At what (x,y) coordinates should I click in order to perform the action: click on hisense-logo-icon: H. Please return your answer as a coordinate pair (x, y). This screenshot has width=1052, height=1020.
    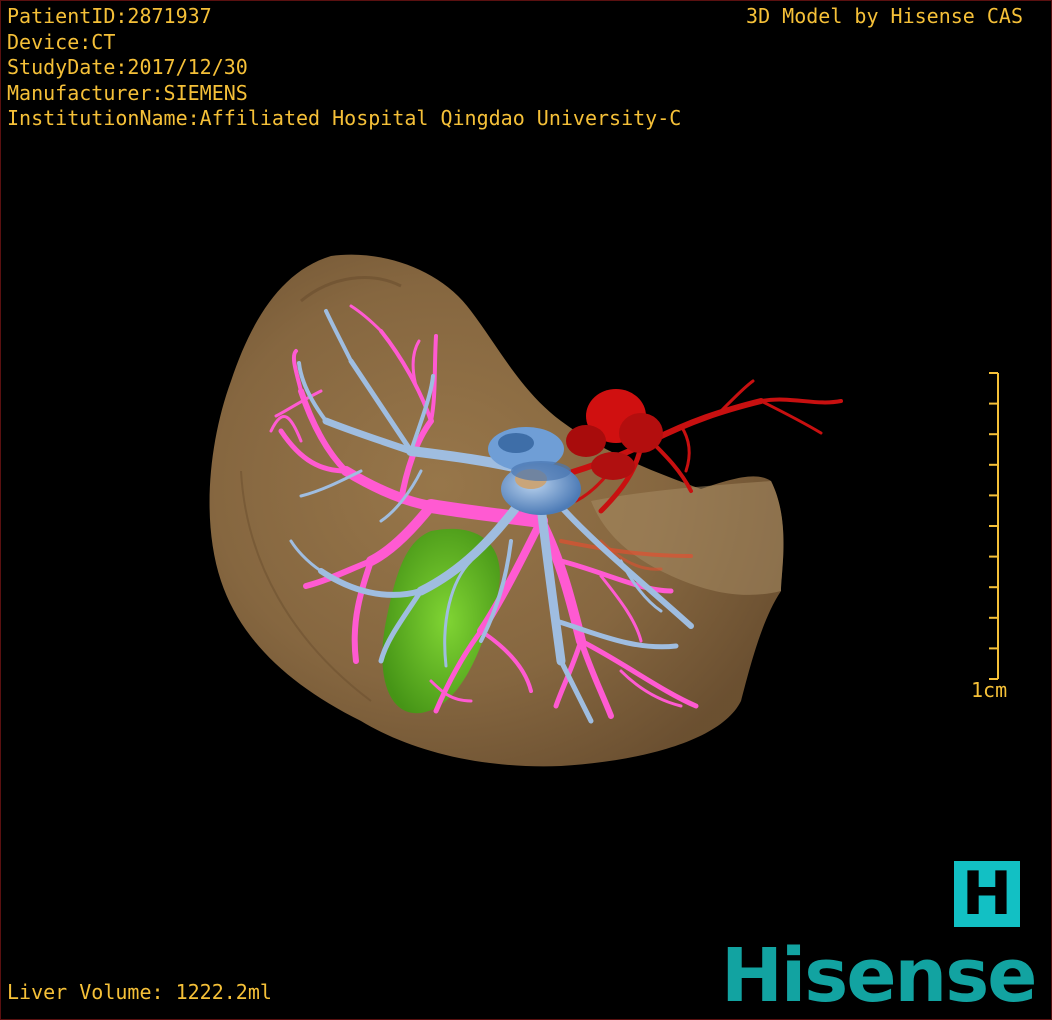
    Looking at the image, I should click on (987, 894).